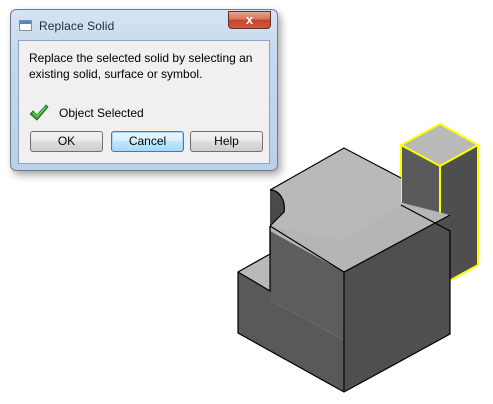 This screenshot has width=493, height=404. What do you see at coordinates (39, 112) in the screenshot?
I see `green-checkmark-icon` at bounding box center [39, 112].